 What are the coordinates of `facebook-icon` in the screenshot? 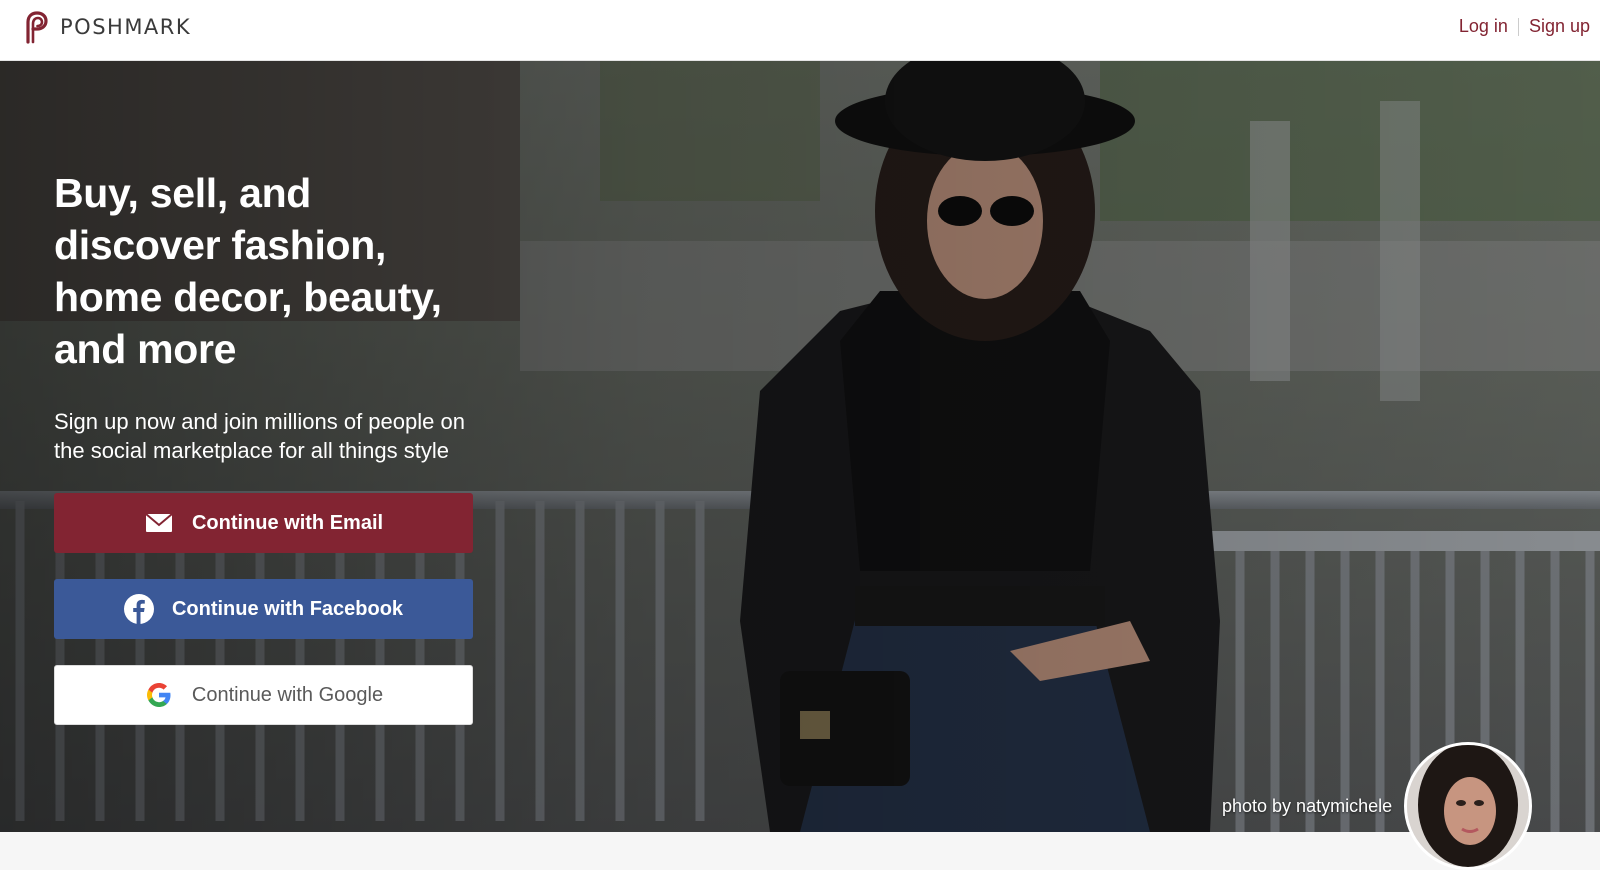 It's located at (138, 609).